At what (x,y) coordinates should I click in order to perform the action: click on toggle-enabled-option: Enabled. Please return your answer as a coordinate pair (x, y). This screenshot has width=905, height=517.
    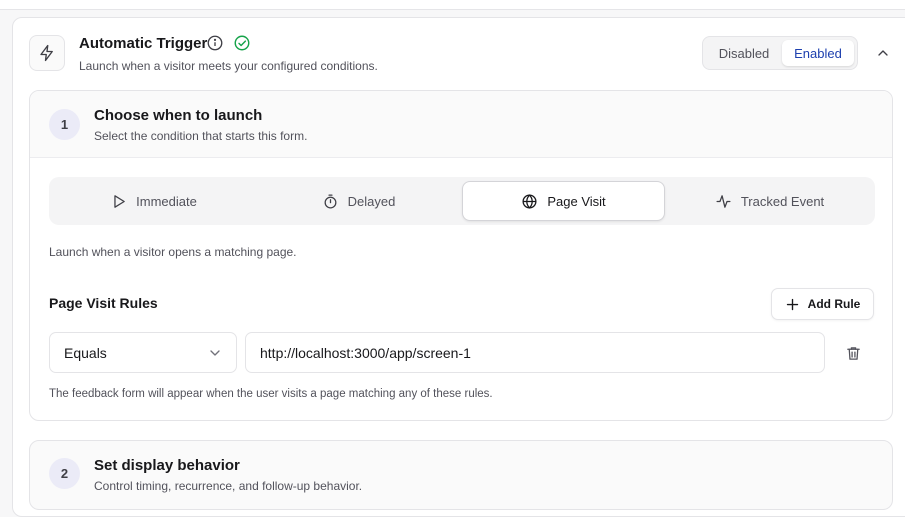
    Looking at the image, I should click on (818, 53).